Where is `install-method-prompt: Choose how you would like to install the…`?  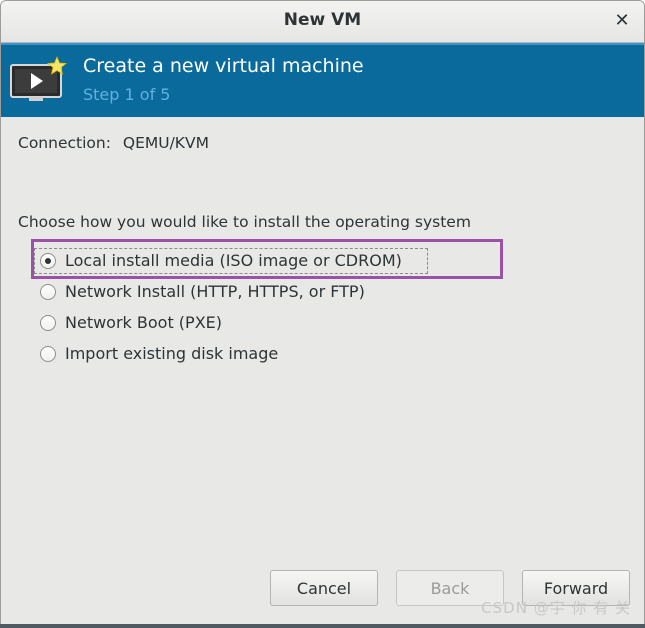
install-method-prompt: Choose how you would like to install the… is located at coordinates (244, 222).